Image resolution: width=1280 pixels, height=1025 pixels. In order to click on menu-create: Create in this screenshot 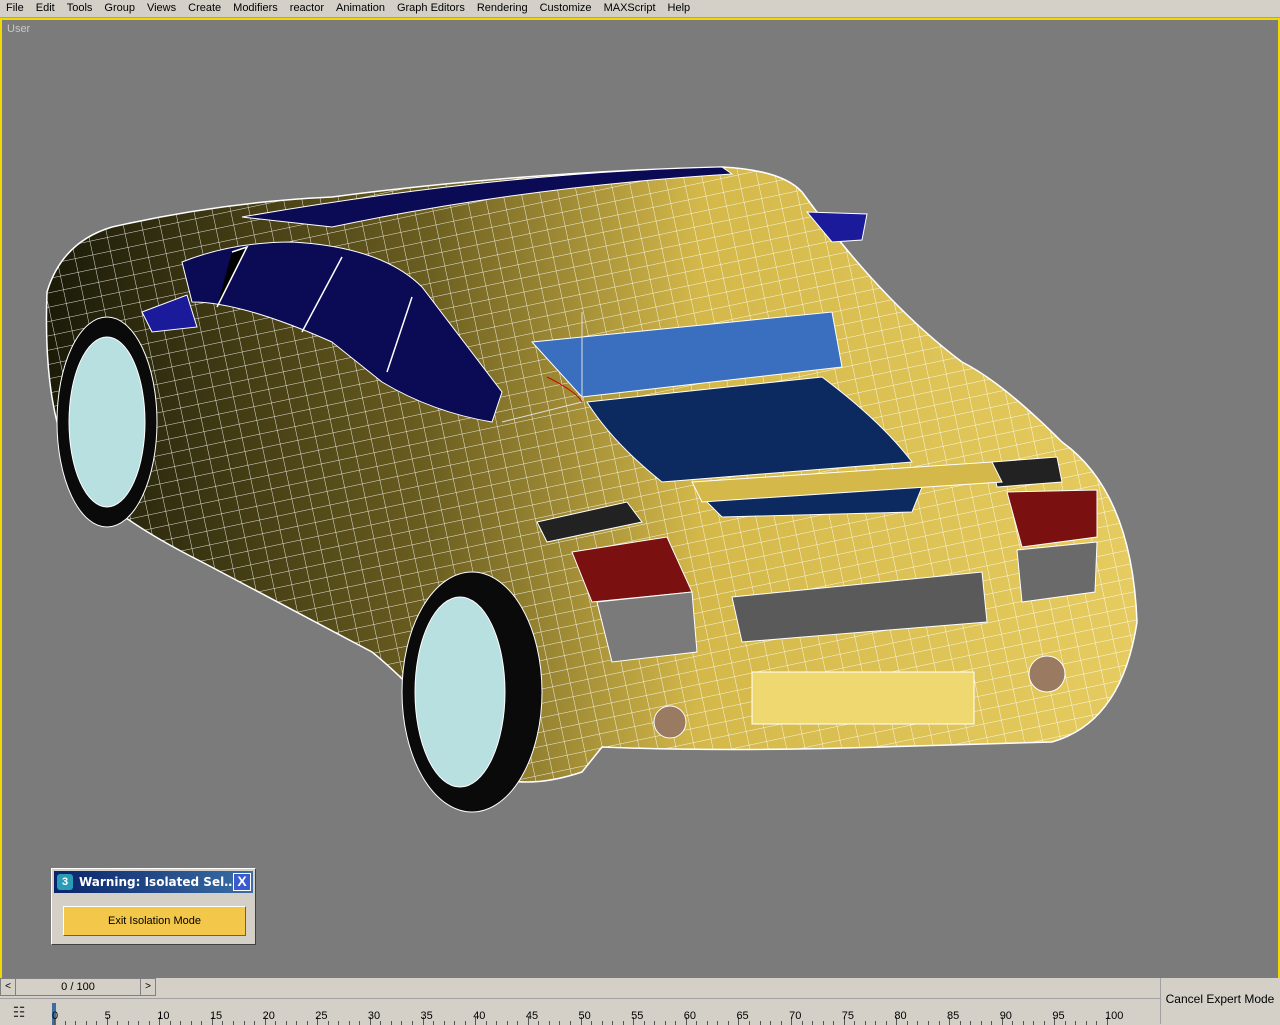, I will do `click(204, 8)`.